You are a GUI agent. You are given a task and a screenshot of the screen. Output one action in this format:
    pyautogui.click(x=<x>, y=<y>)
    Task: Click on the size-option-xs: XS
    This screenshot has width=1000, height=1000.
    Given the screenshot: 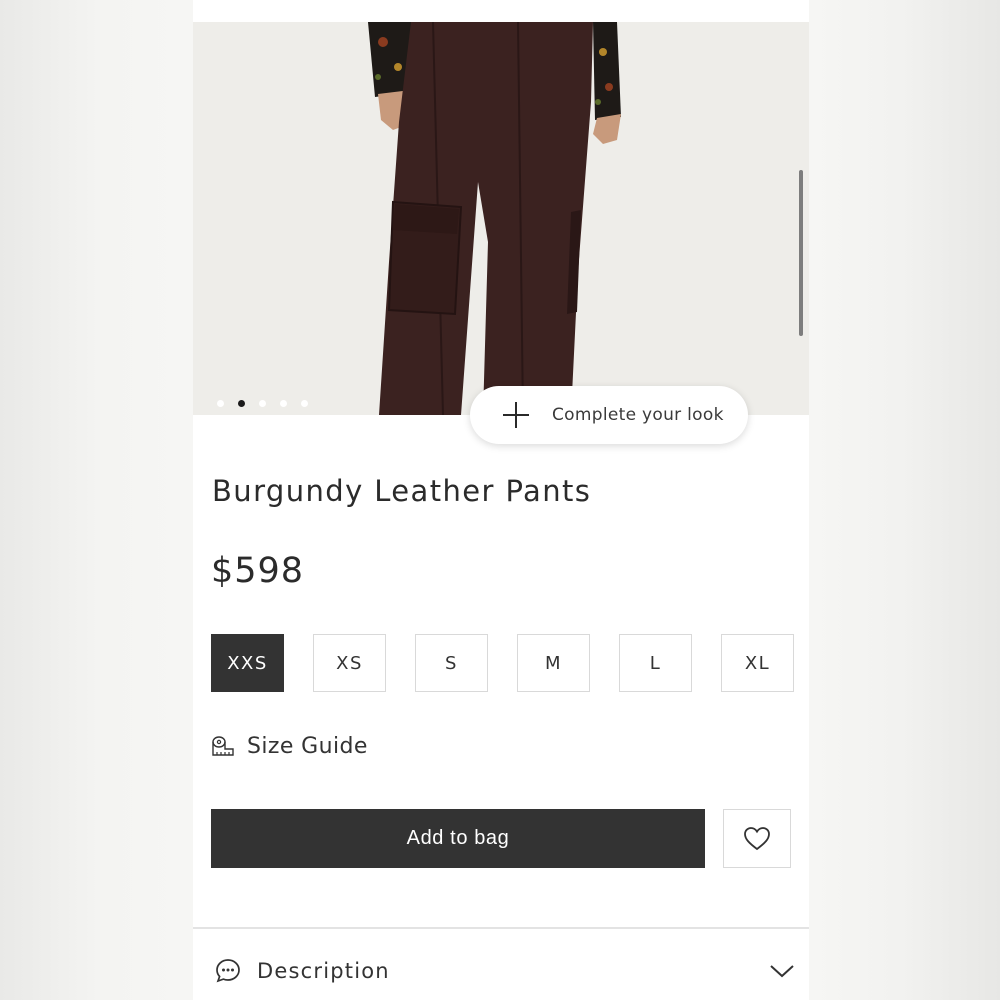 What is the action you would take?
    pyautogui.click(x=349, y=663)
    